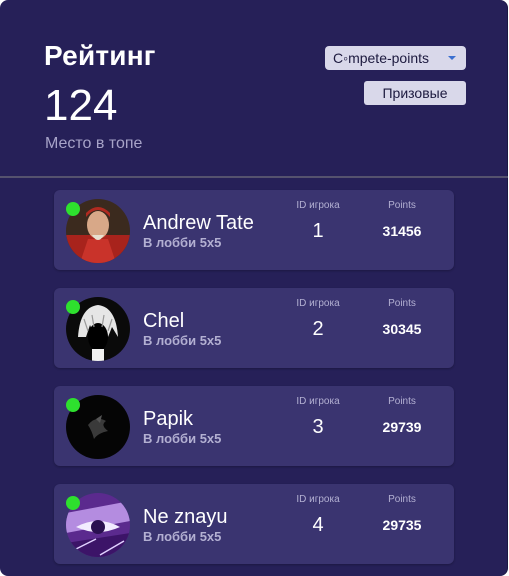 This screenshot has width=509, height=576. I want to click on page-title: Рейтинг, so click(100, 55).